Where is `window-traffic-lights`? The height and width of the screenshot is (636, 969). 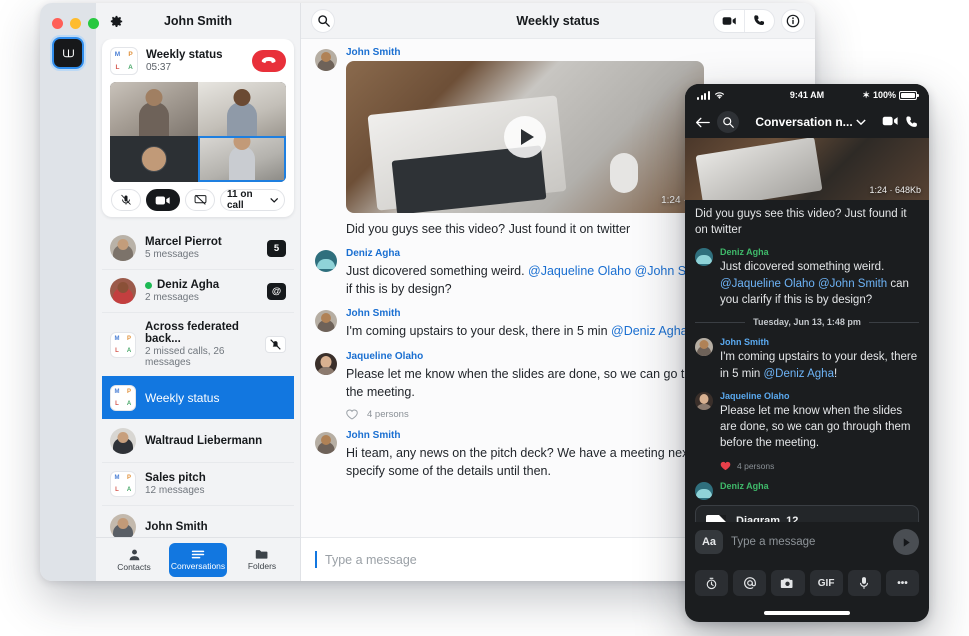 window-traffic-lights is located at coordinates (75, 23).